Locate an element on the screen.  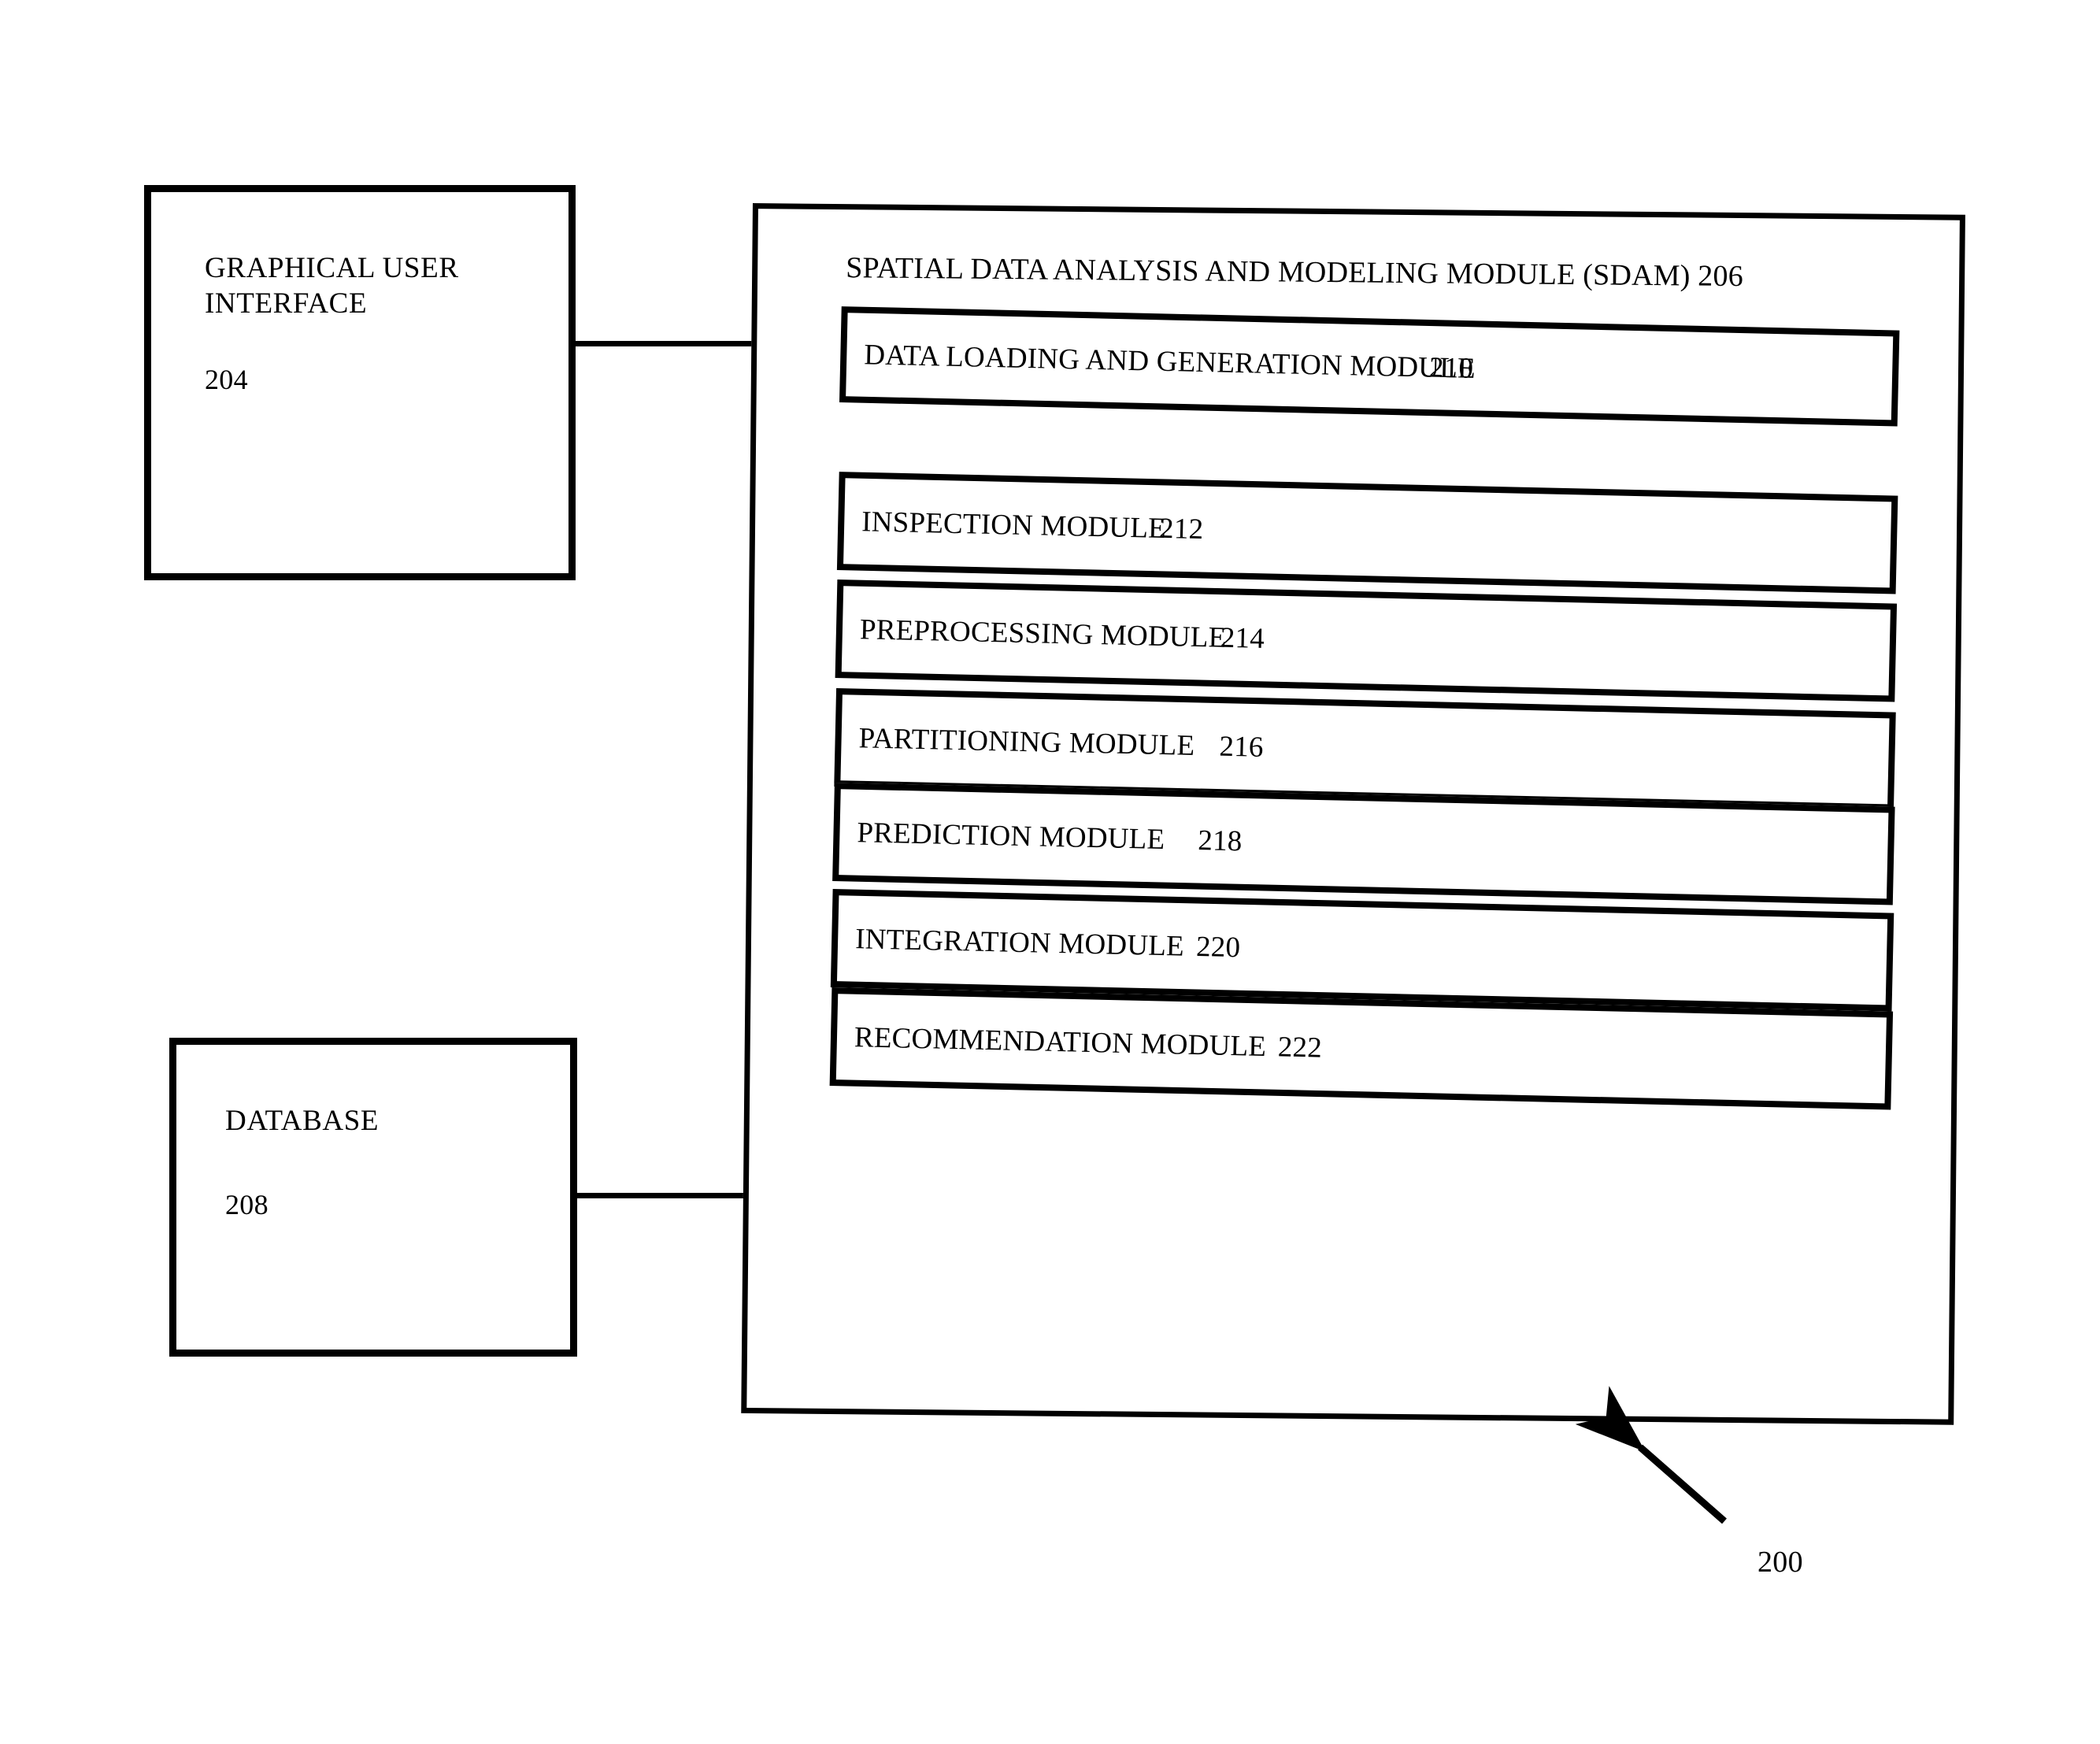
module-inspection-box: INSPECTION MODULE 212 is located at coordinates (1367, 533).